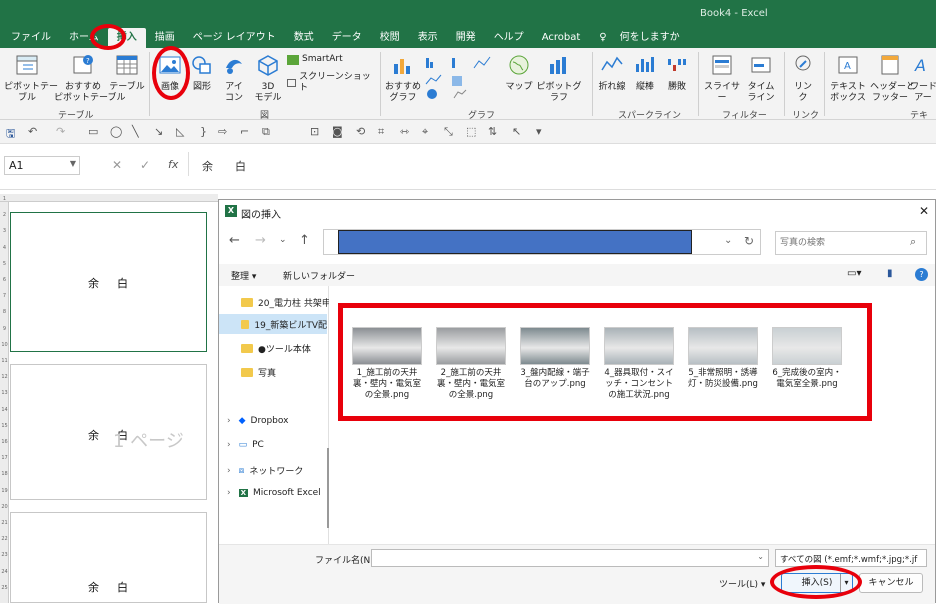 This screenshot has width=936, height=604. What do you see at coordinates (4, 345) in the screenshot?
I see `row-number: 10` at bounding box center [4, 345].